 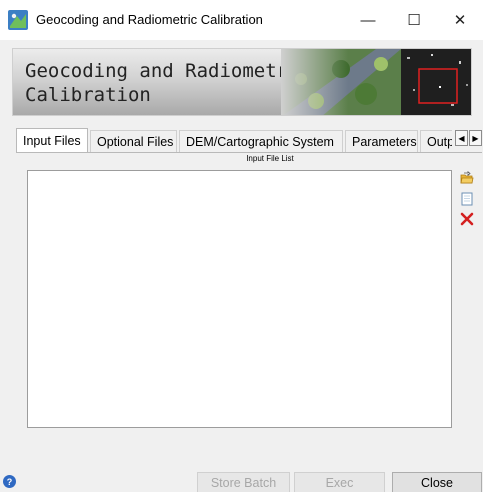 I want to click on tab-output: Outp, so click(x=436, y=141).